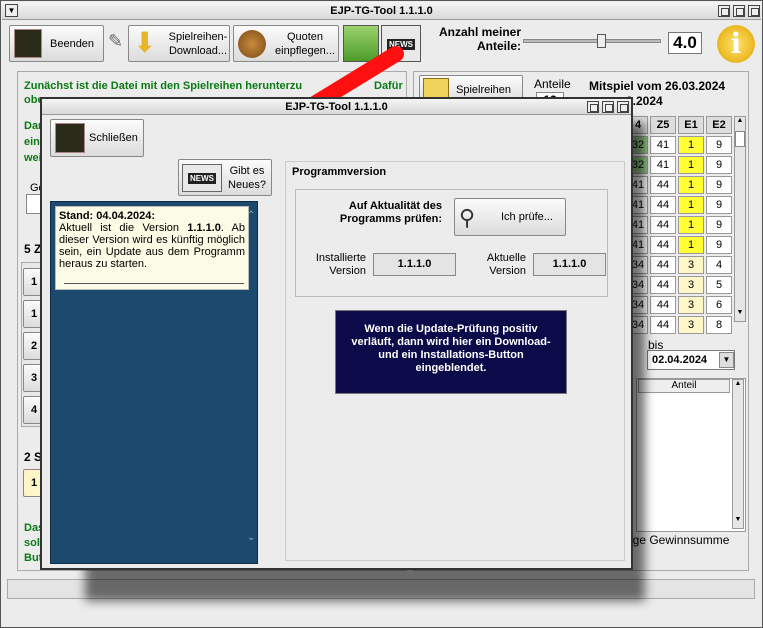 Image resolution: width=763 pixels, height=628 pixels. I want to click on note-body-prefix: Aktuell ist die Version, so click(123, 228).